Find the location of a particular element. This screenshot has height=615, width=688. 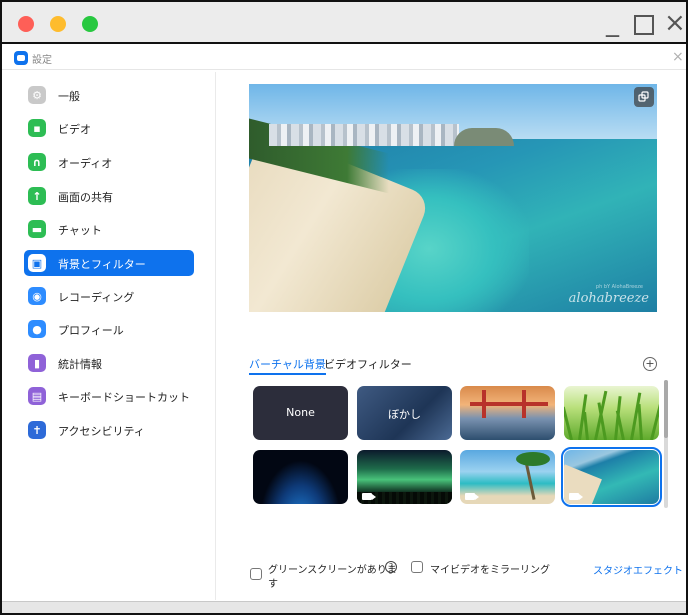

green-screen-label-wrap: す is located at coordinates (273, 584).